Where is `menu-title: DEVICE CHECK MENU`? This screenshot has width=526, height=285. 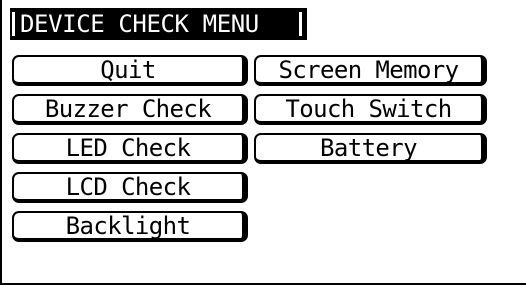 menu-title: DEVICE CHECK MENU is located at coordinates (158, 24).